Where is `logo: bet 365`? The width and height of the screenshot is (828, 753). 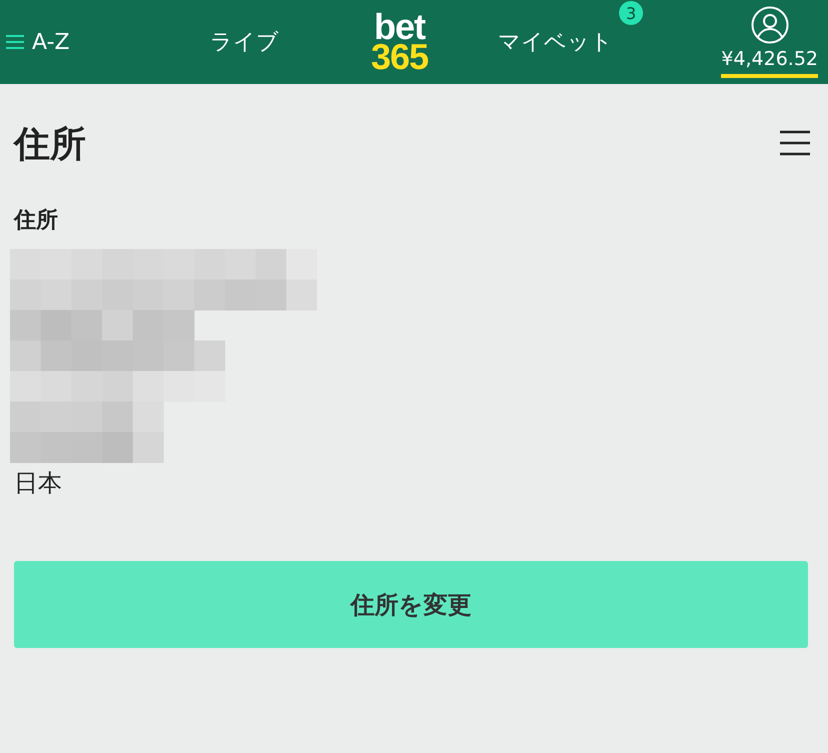 logo: bet 365 is located at coordinates (399, 42).